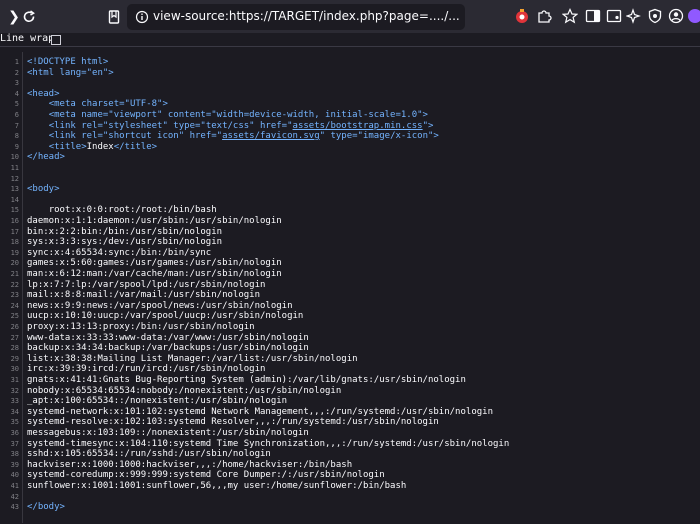 The width and height of the screenshot is (700, 524). What do you see at coordinates (522, 16) in the screenshot?
I see `extension-red-icon` at bounding box center [522, 16].